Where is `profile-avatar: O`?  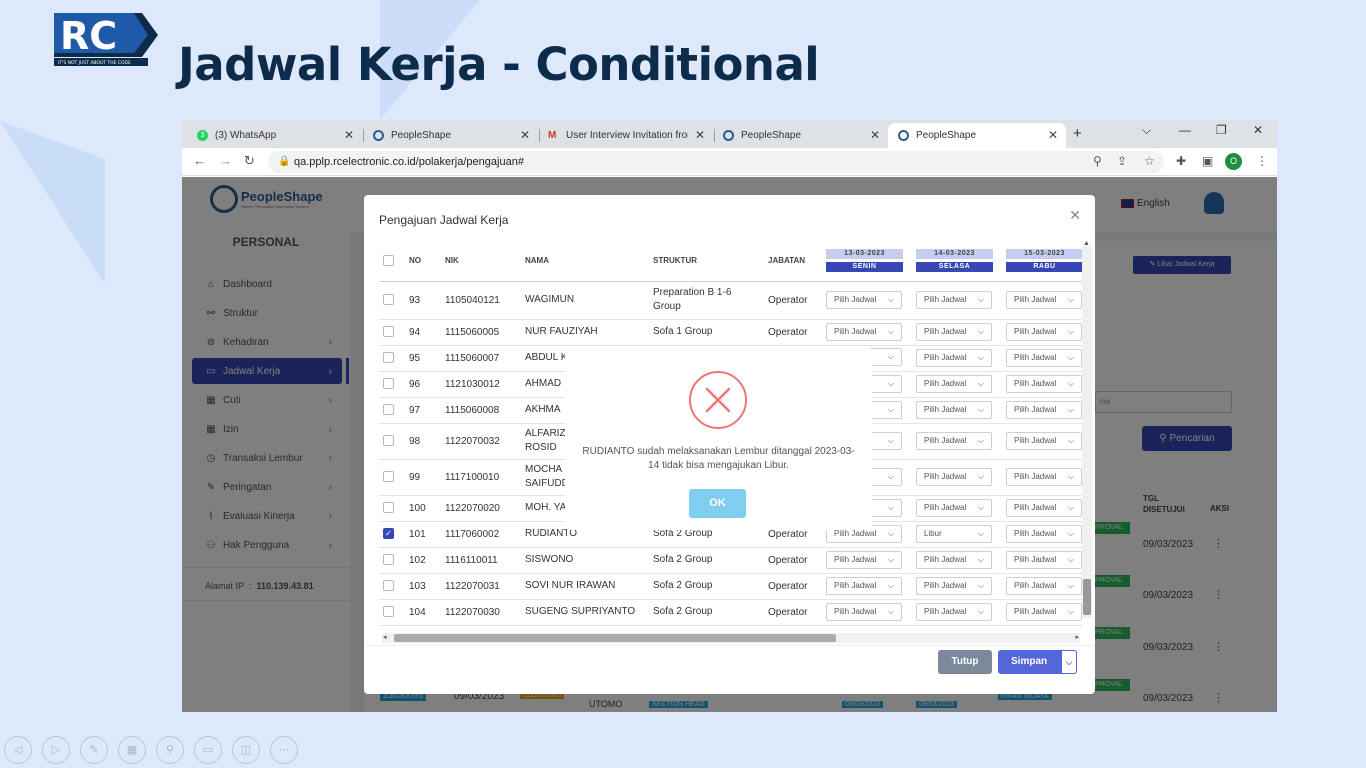
profile-avatar: O is located at coordinates (1233, 161).